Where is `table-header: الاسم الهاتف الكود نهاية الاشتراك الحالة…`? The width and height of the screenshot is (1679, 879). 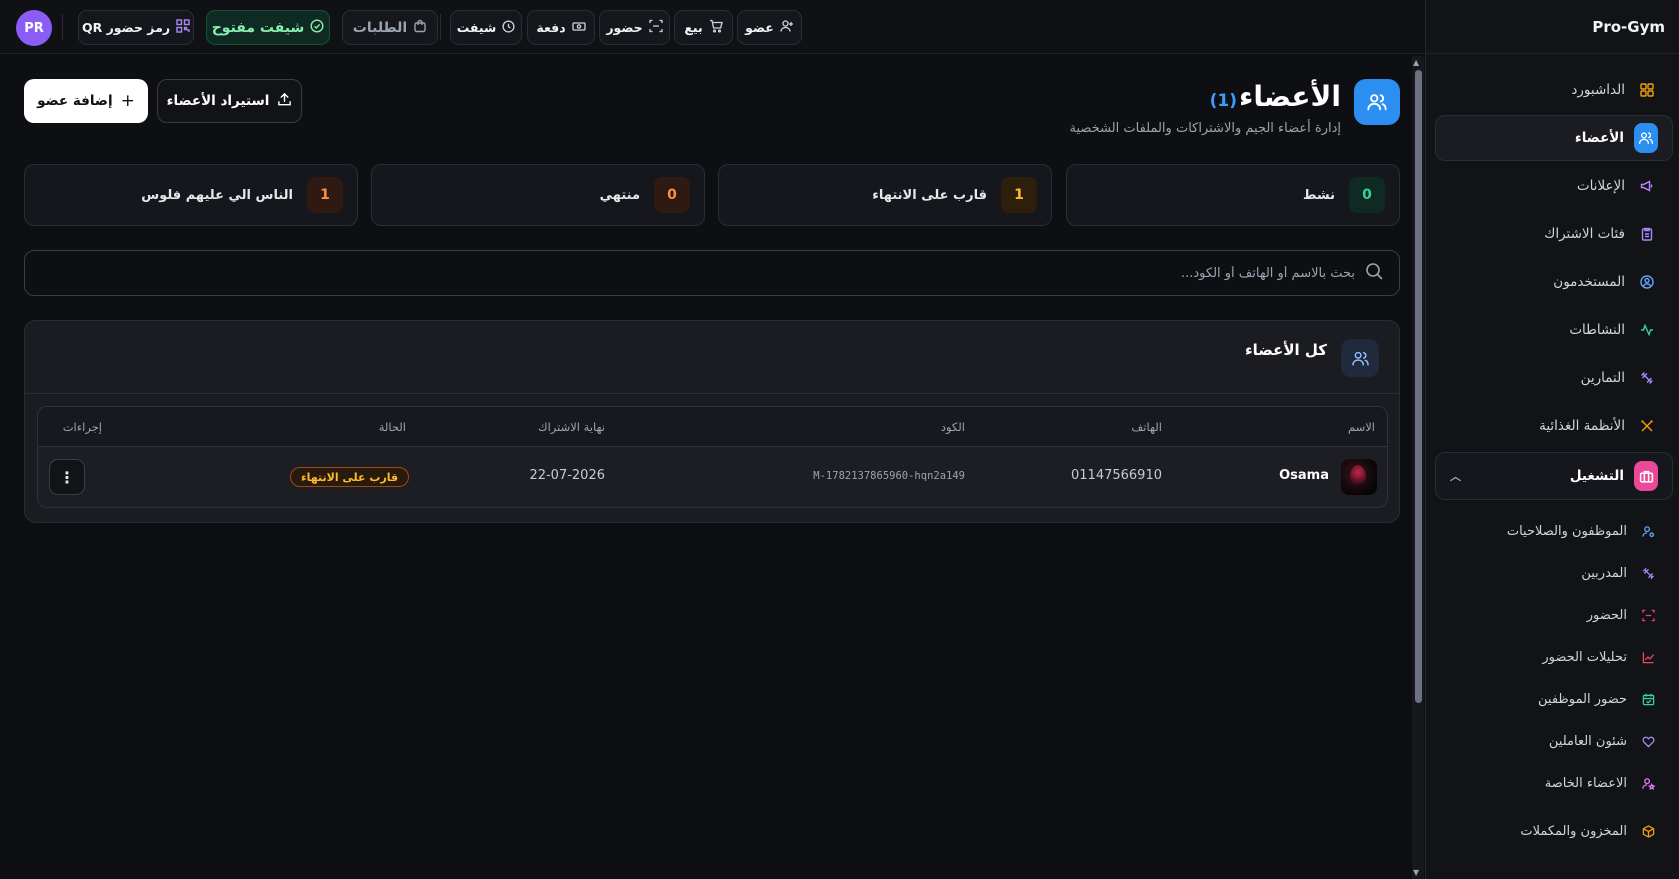
table-header: الاسم الهاتف الكود نهاية الاشتراك الحالة… is located at coordinates (712, 427).